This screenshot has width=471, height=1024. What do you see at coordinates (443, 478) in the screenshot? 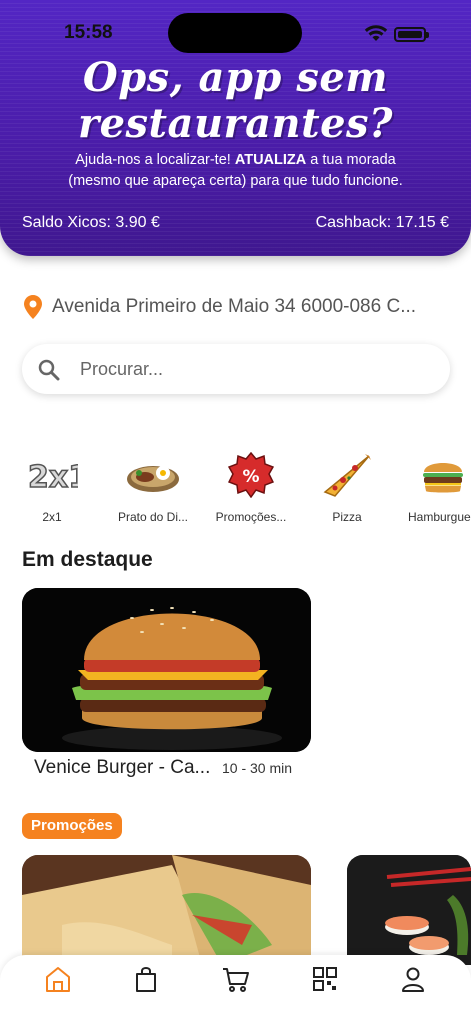
I see `burger-icon` at bounding box center [443, 478].